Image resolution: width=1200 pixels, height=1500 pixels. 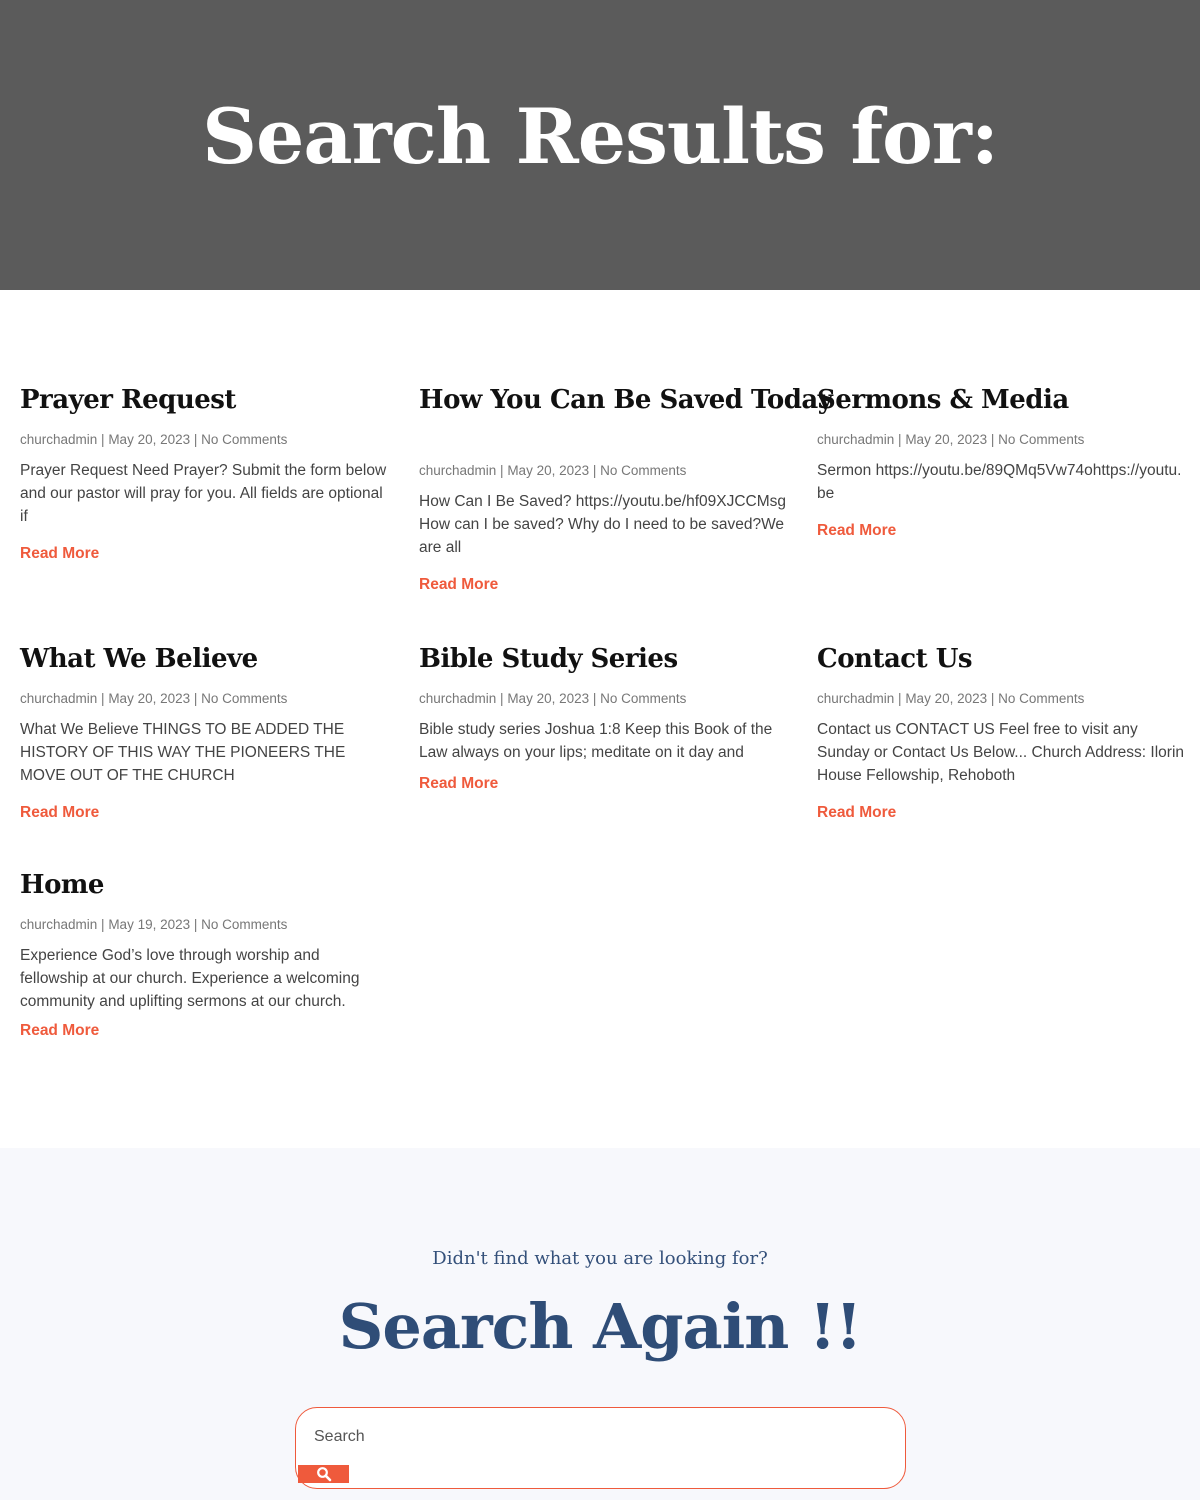 I want to click on post-meta: churchadmin | May 19, 2023 | No Comments, so click(x=154, y=924).